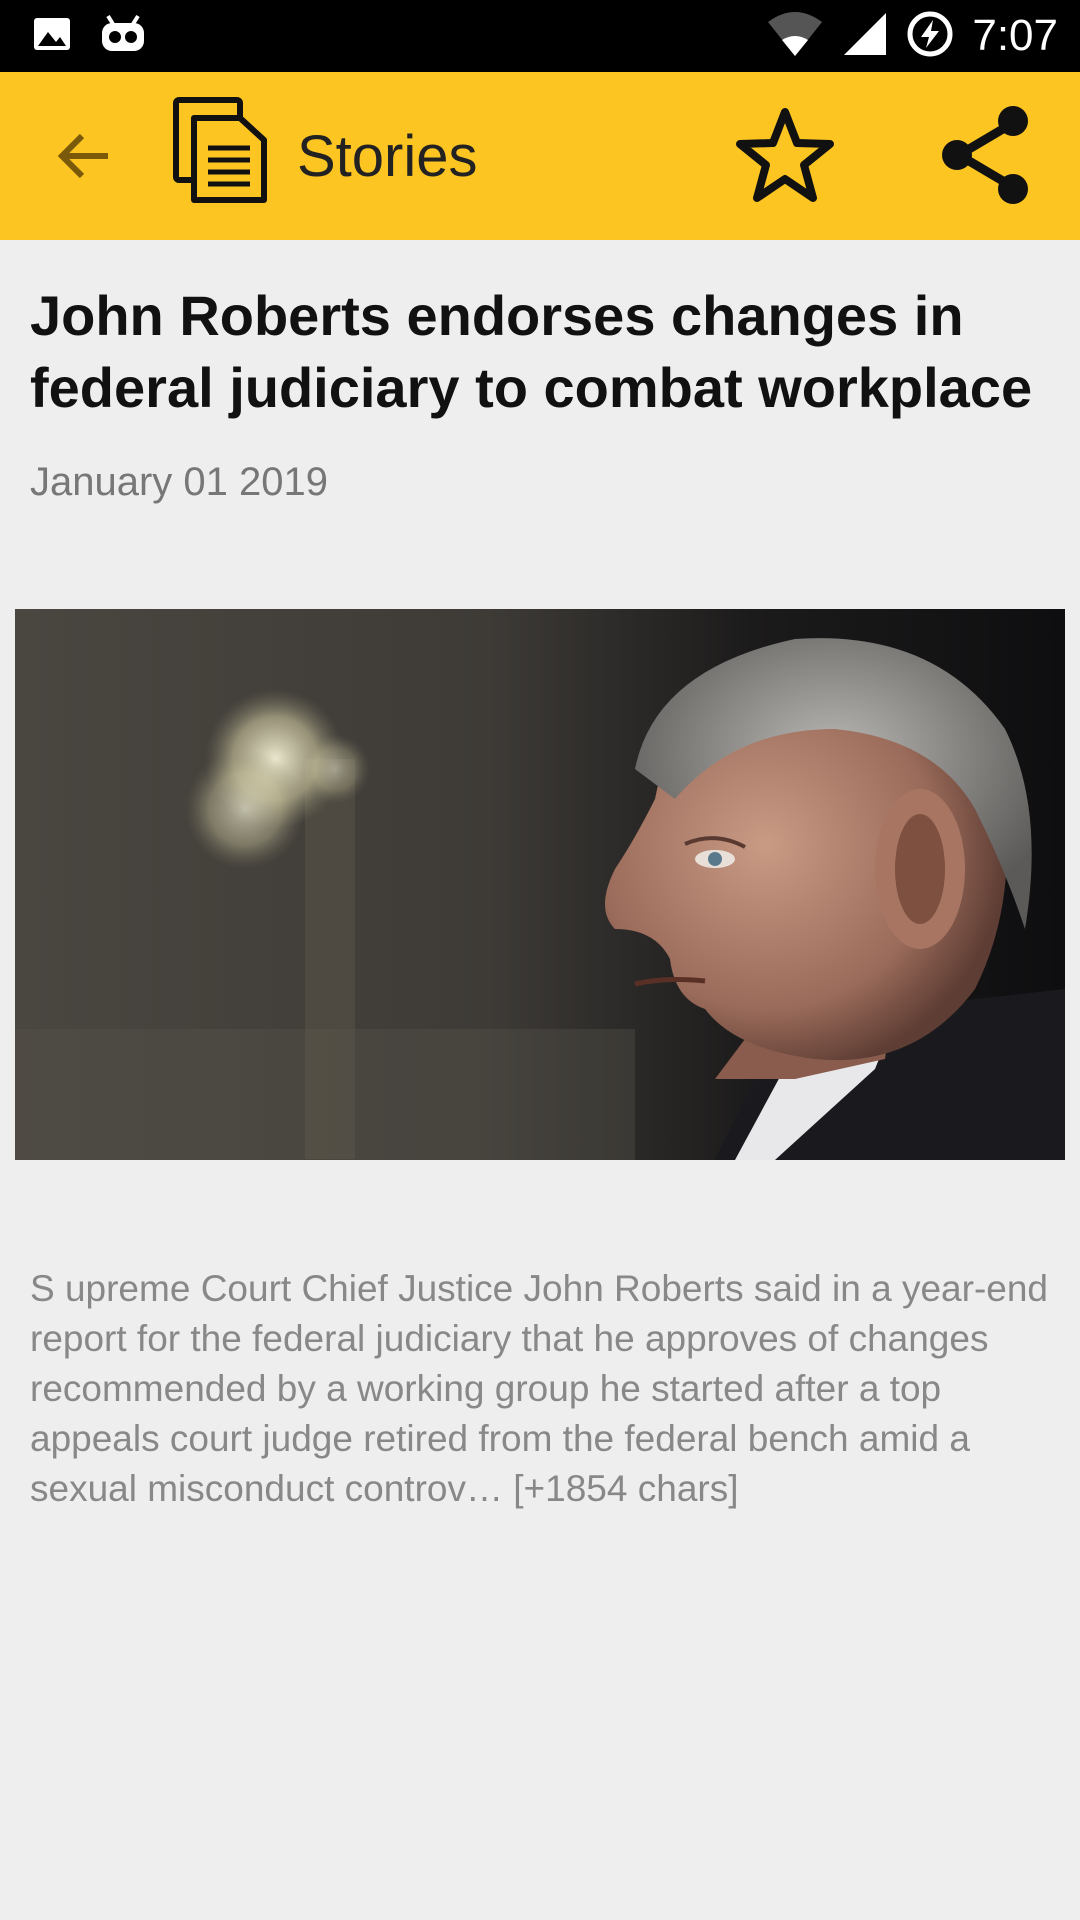 The height and width of the screenshot is (1920, 1080). I want to click on status-bar: 7:07, so click(540, 36).